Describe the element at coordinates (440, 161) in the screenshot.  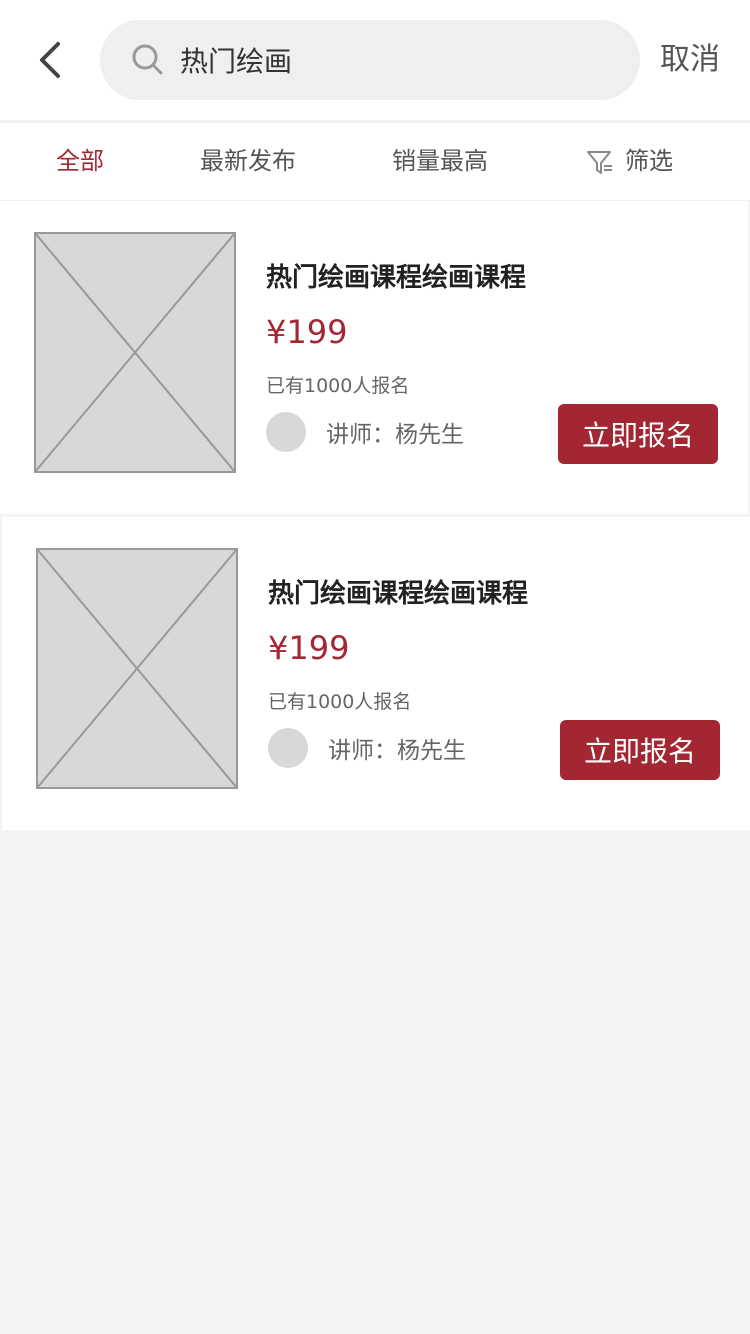
I see `tab-best-selling: 销量最高` at that location.